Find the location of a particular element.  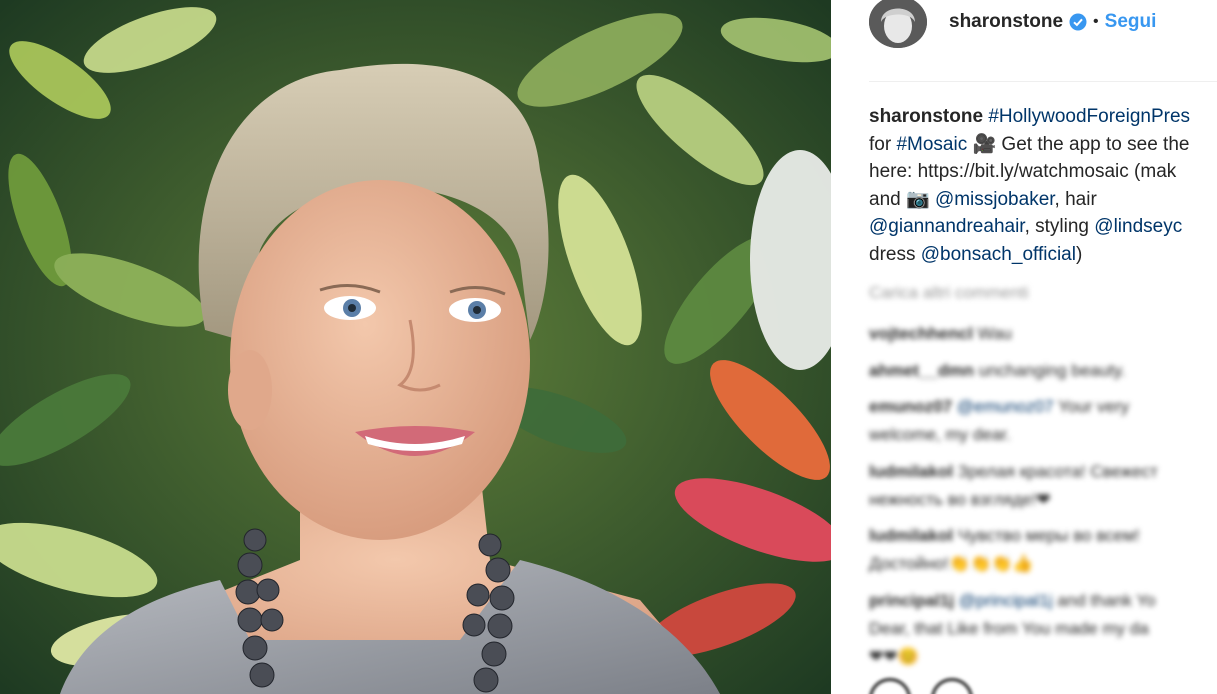

comment-username: vojtechhencl is located at coordinates (921, 333).